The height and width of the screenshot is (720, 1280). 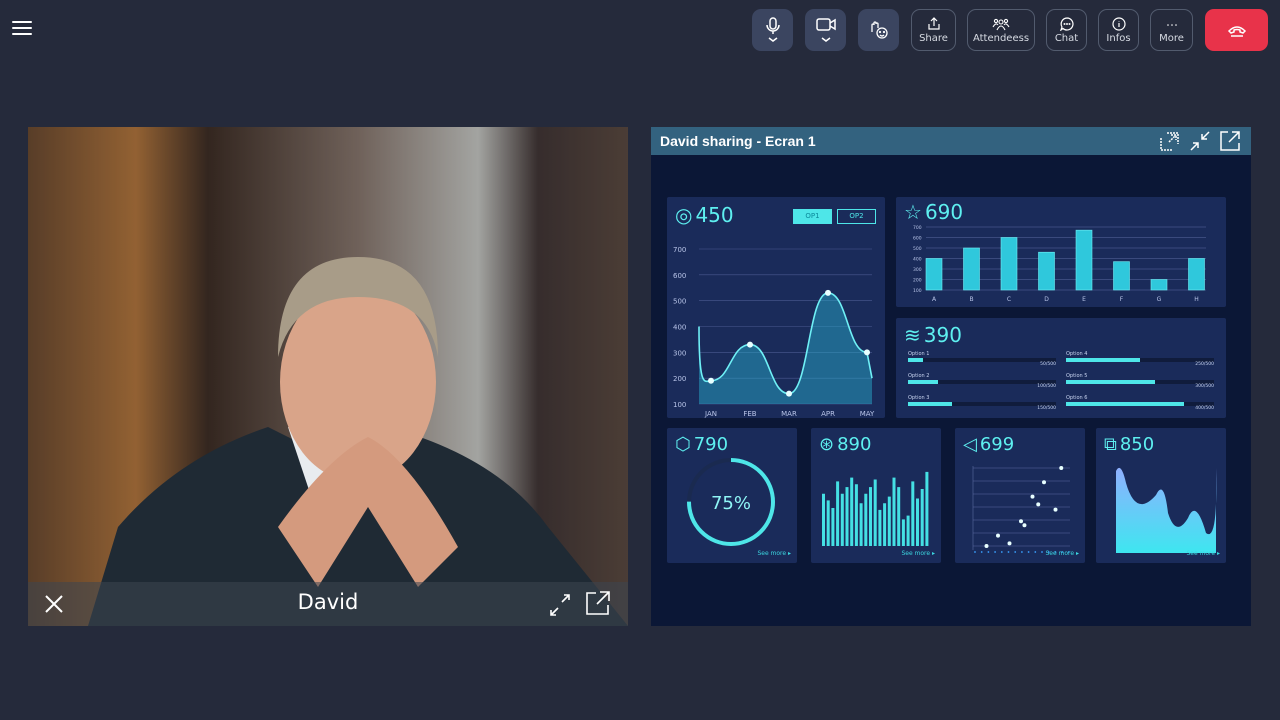 I want to click on infos-label: Infos, so click(x=1118, y=38).